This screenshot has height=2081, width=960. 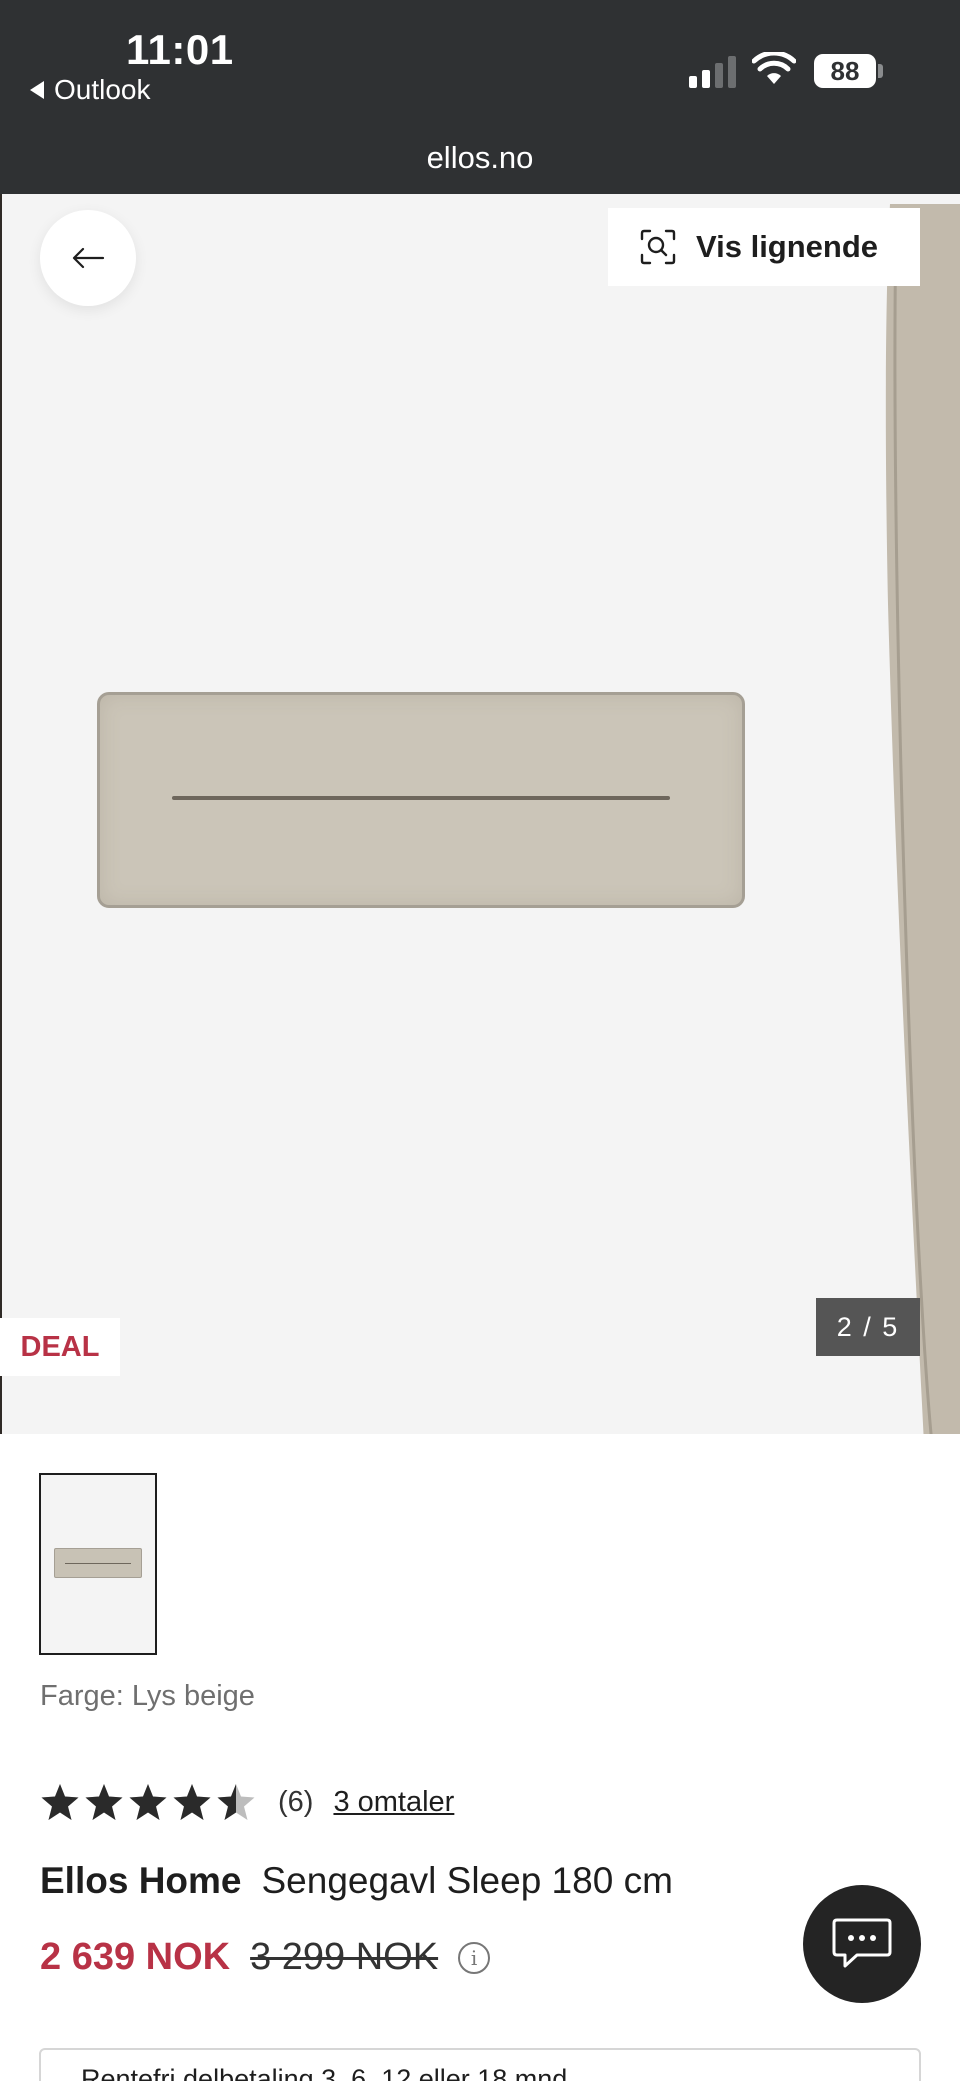 I want to click on wifi-icon, so click(x=774, y=68).